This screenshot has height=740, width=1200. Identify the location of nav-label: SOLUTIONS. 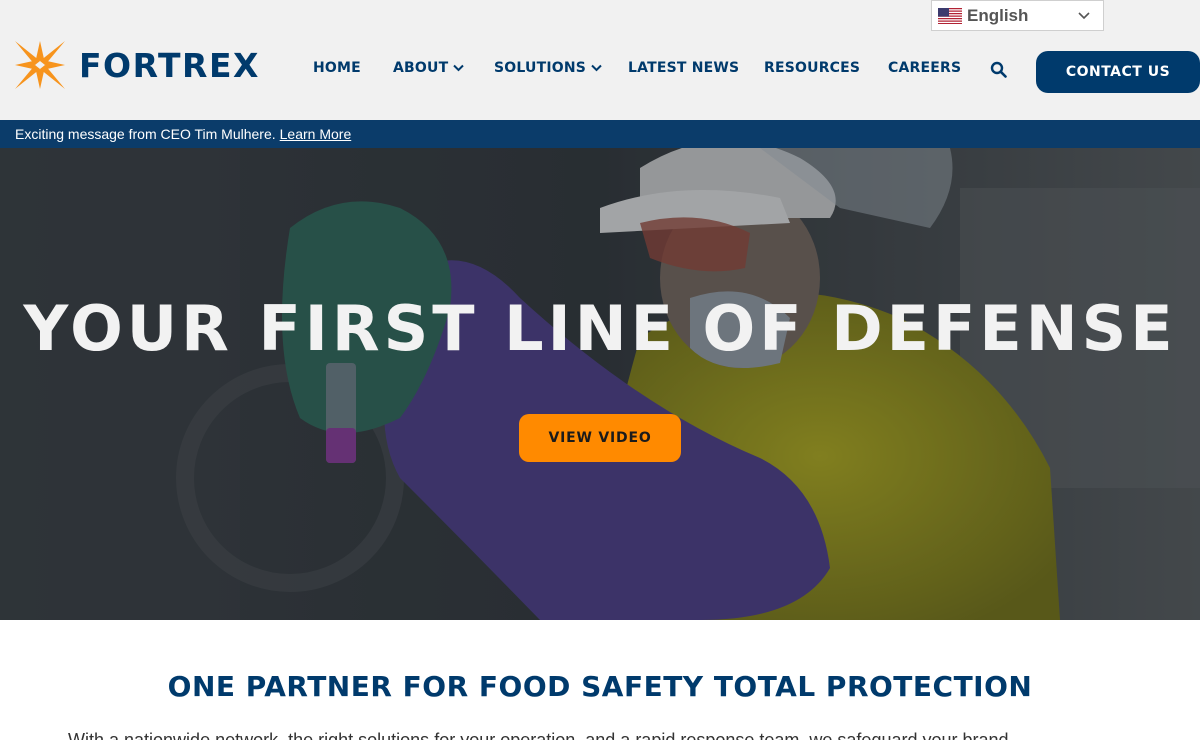
(540, 68).